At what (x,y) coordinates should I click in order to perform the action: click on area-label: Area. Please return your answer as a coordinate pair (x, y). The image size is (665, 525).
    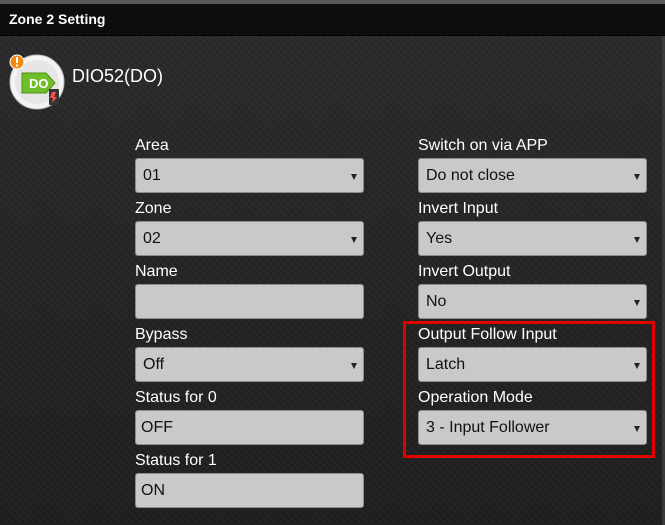
    Looking at the image, I should click on (152, 145).